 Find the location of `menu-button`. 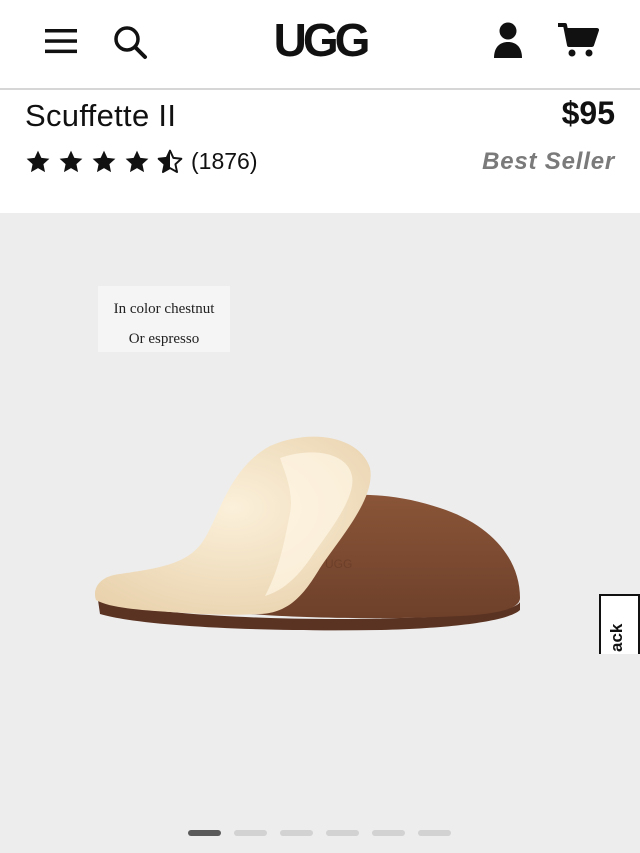

menu-button is located at coordinates (61, 41).